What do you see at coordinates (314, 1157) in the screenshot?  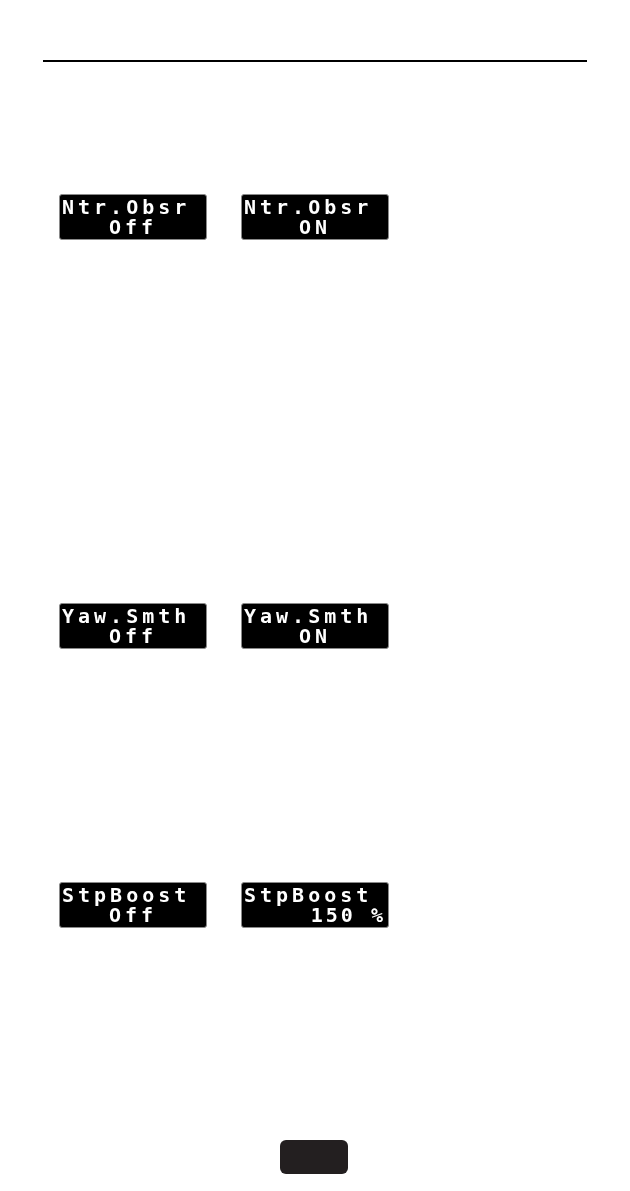 I see `page-marker` at bounding box center [314, 1157].